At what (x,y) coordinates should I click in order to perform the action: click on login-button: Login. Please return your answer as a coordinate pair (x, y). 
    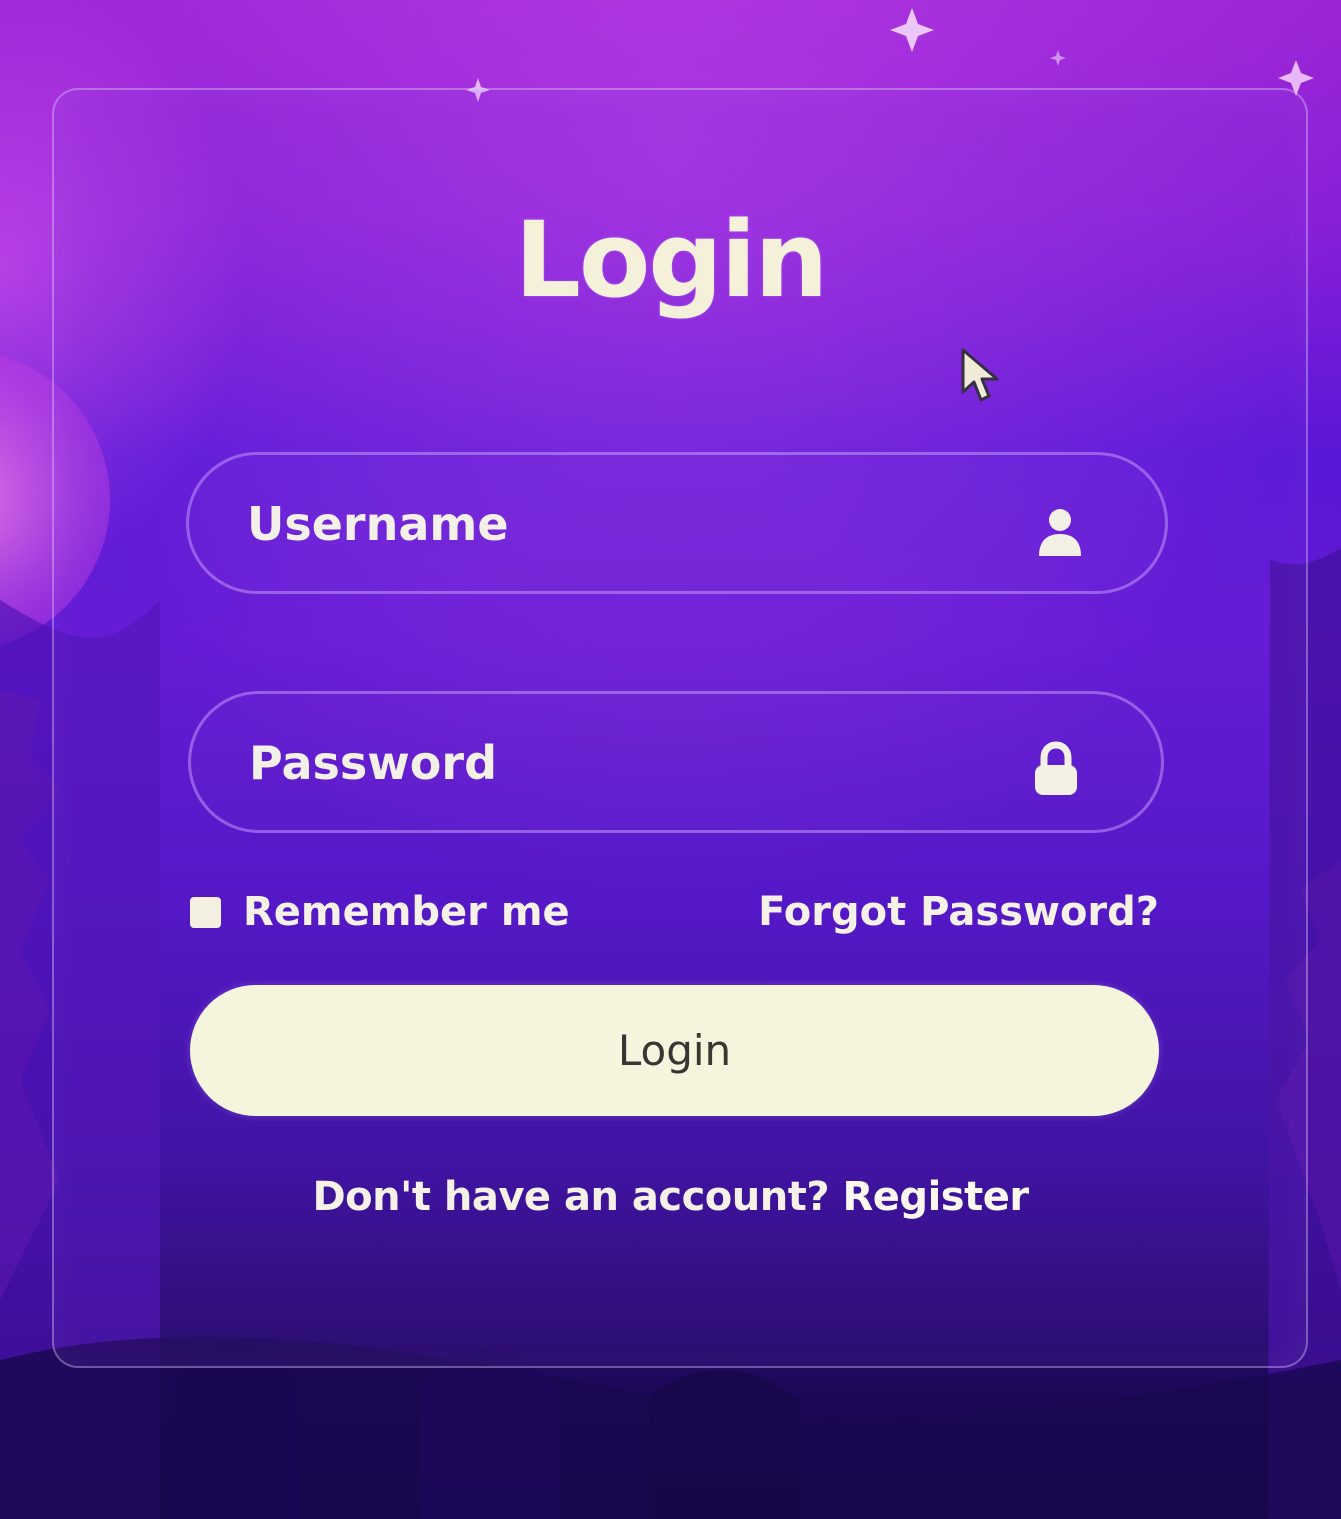
    Looking at the image, I should click on (674, 1050).